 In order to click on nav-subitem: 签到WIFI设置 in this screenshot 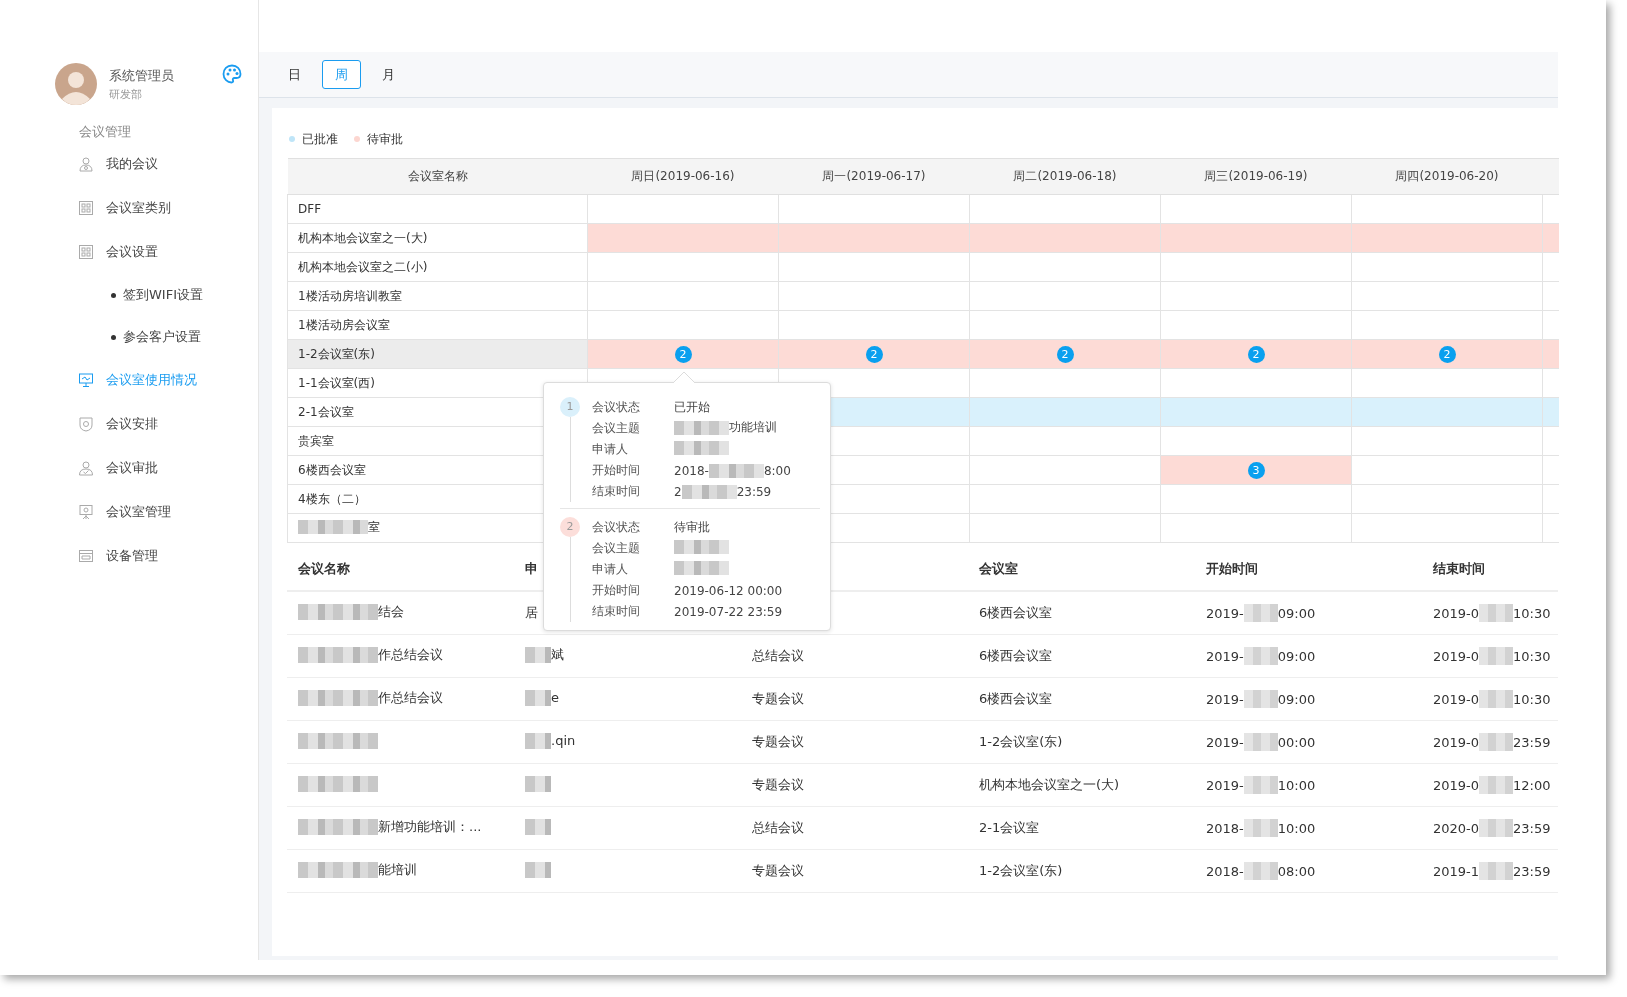, I will do `click(129, 295)`.